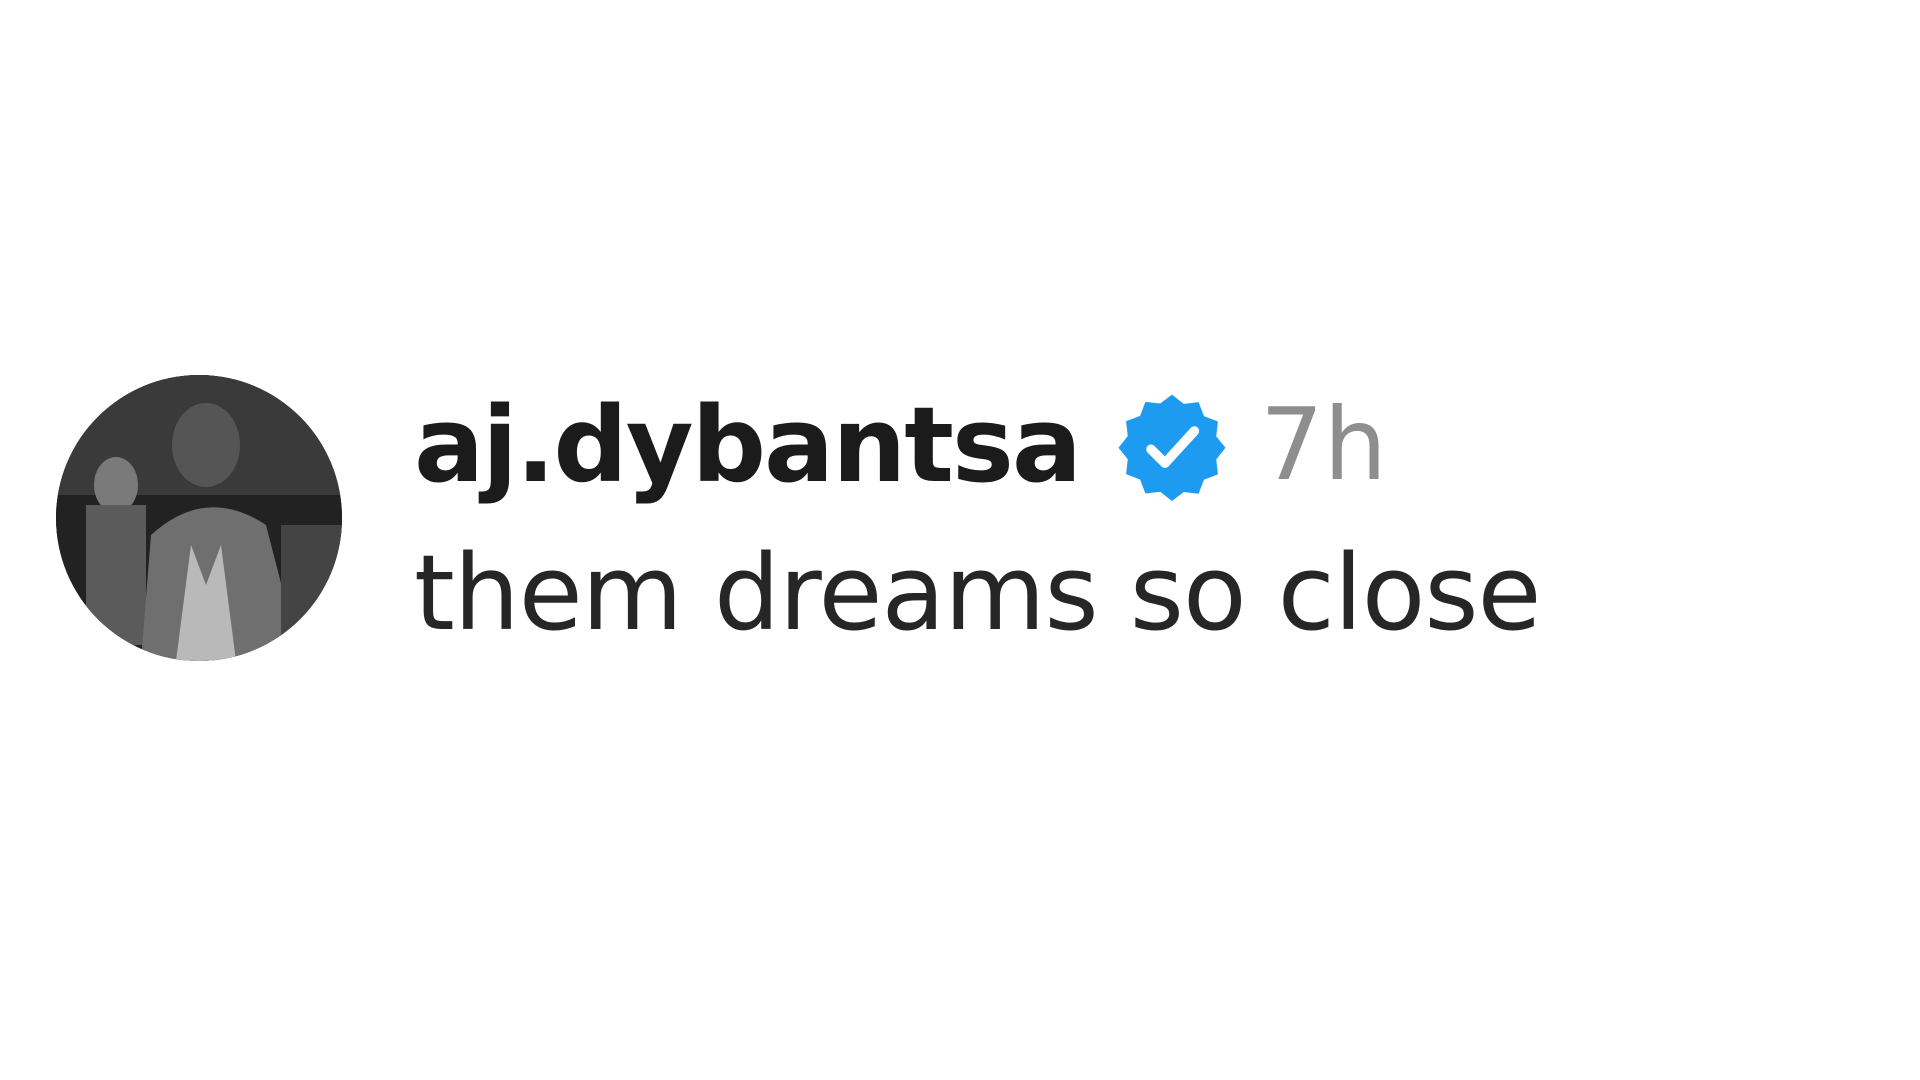 This screenshot has height=1080, width=1920. I want to click on avatar, so click(199, 518).